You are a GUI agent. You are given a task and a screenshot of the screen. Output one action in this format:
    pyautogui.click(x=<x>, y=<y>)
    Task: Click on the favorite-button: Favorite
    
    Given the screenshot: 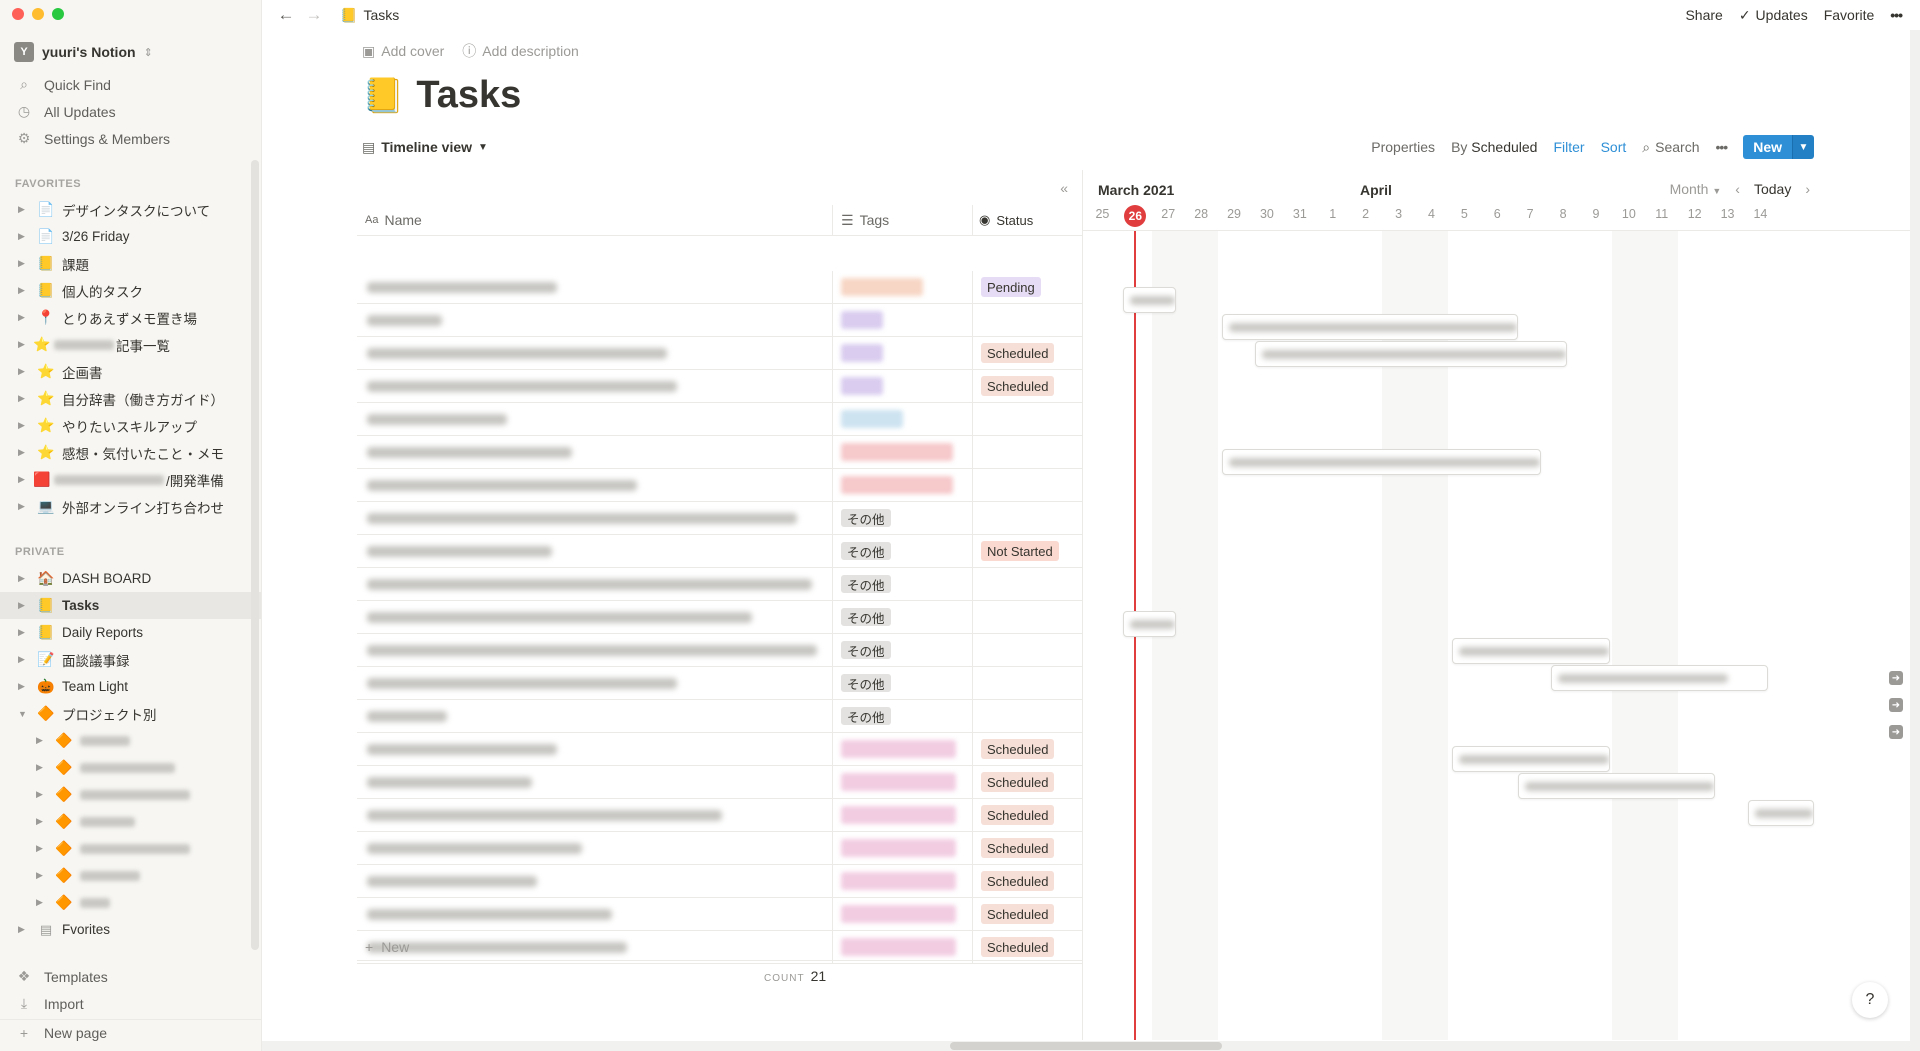 What is the action you would take?
    pyautogui.click(x=1849, y=15)
    